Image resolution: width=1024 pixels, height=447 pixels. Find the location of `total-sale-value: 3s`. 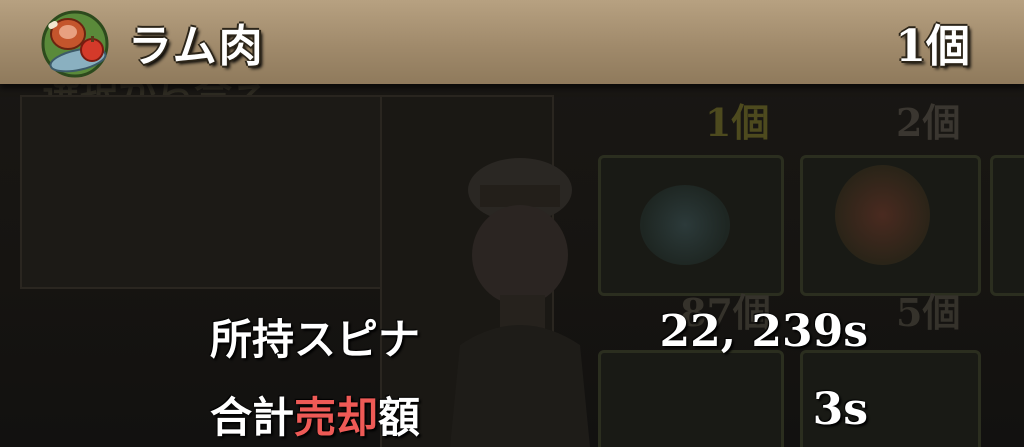

total-sale-value: 3s is located at coordinates (840, 409).